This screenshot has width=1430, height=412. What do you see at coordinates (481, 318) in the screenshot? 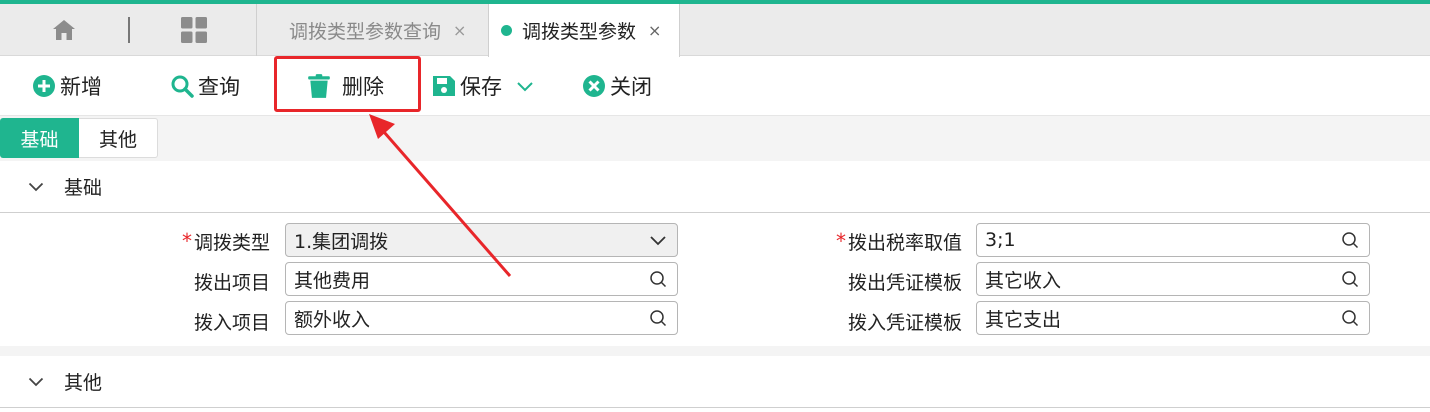
I see `in-item-field: 额外收入` at bounding box center [481, 318].